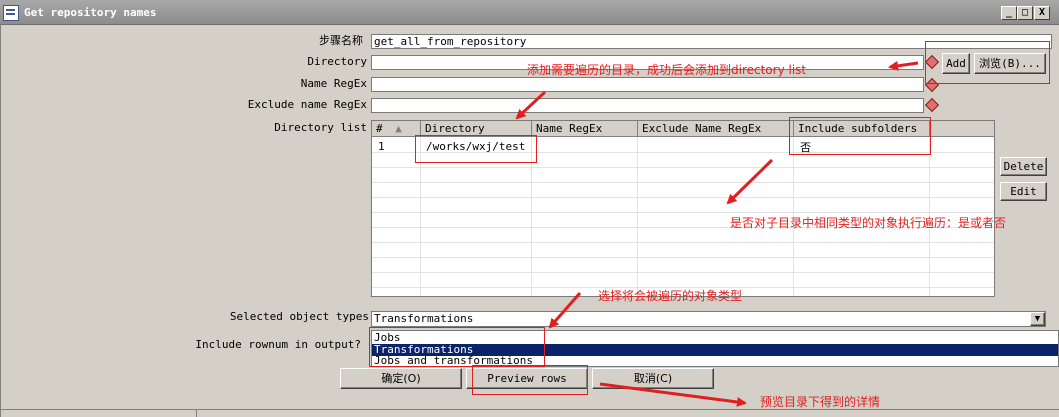 The width and height of the screenshot is (1059, 417). I want to click on arrow-to-subfolders, so click(750, 181).